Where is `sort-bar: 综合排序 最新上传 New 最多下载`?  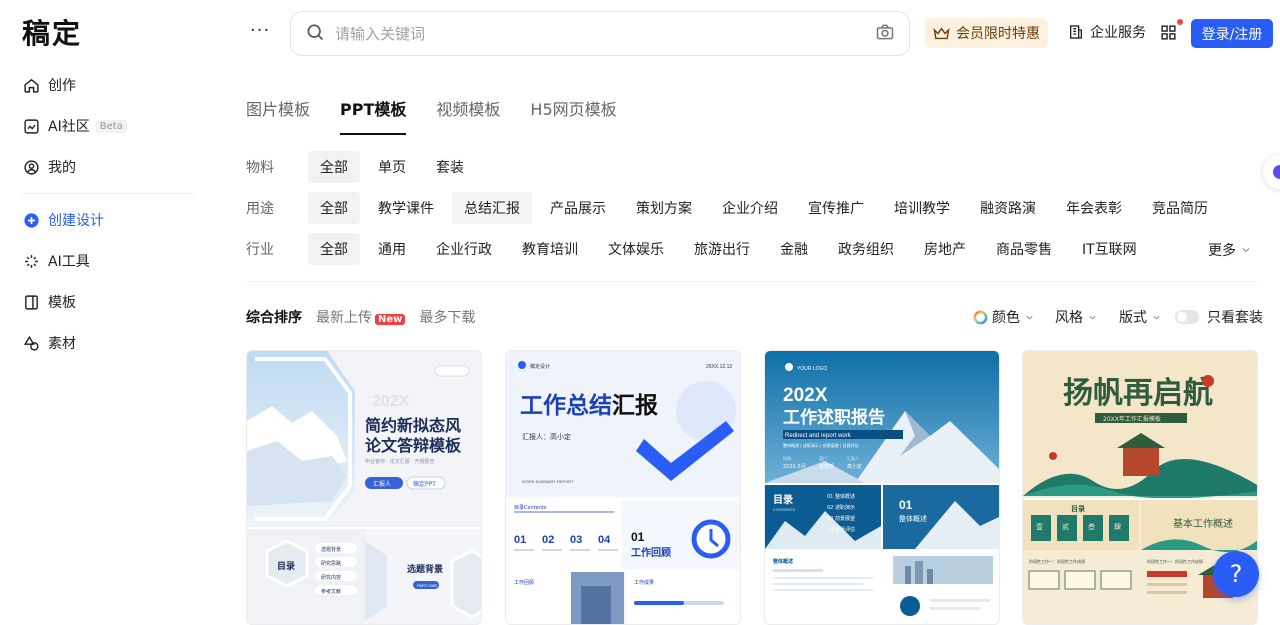
sort-bar: 综合排序 最新上传 New 最多下载 is located at coordinates (367, 317).